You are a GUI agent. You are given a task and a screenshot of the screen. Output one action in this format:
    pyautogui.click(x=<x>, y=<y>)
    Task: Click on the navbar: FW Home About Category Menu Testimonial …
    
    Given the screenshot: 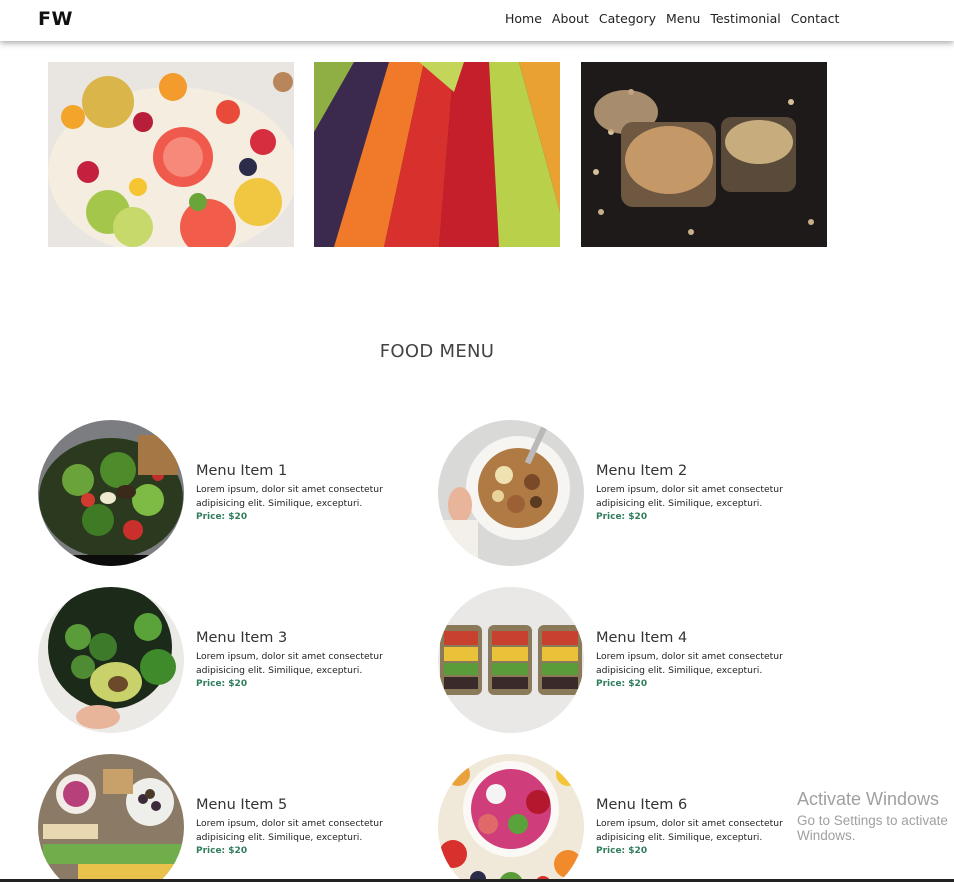 What is the action you would take?
    pyautogui.click(x=477, y=20)
    